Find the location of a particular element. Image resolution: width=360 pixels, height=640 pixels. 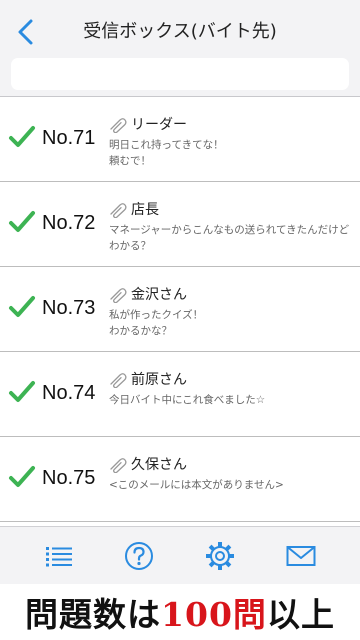

message-number: No.75 is located at coordinates (69, 478).